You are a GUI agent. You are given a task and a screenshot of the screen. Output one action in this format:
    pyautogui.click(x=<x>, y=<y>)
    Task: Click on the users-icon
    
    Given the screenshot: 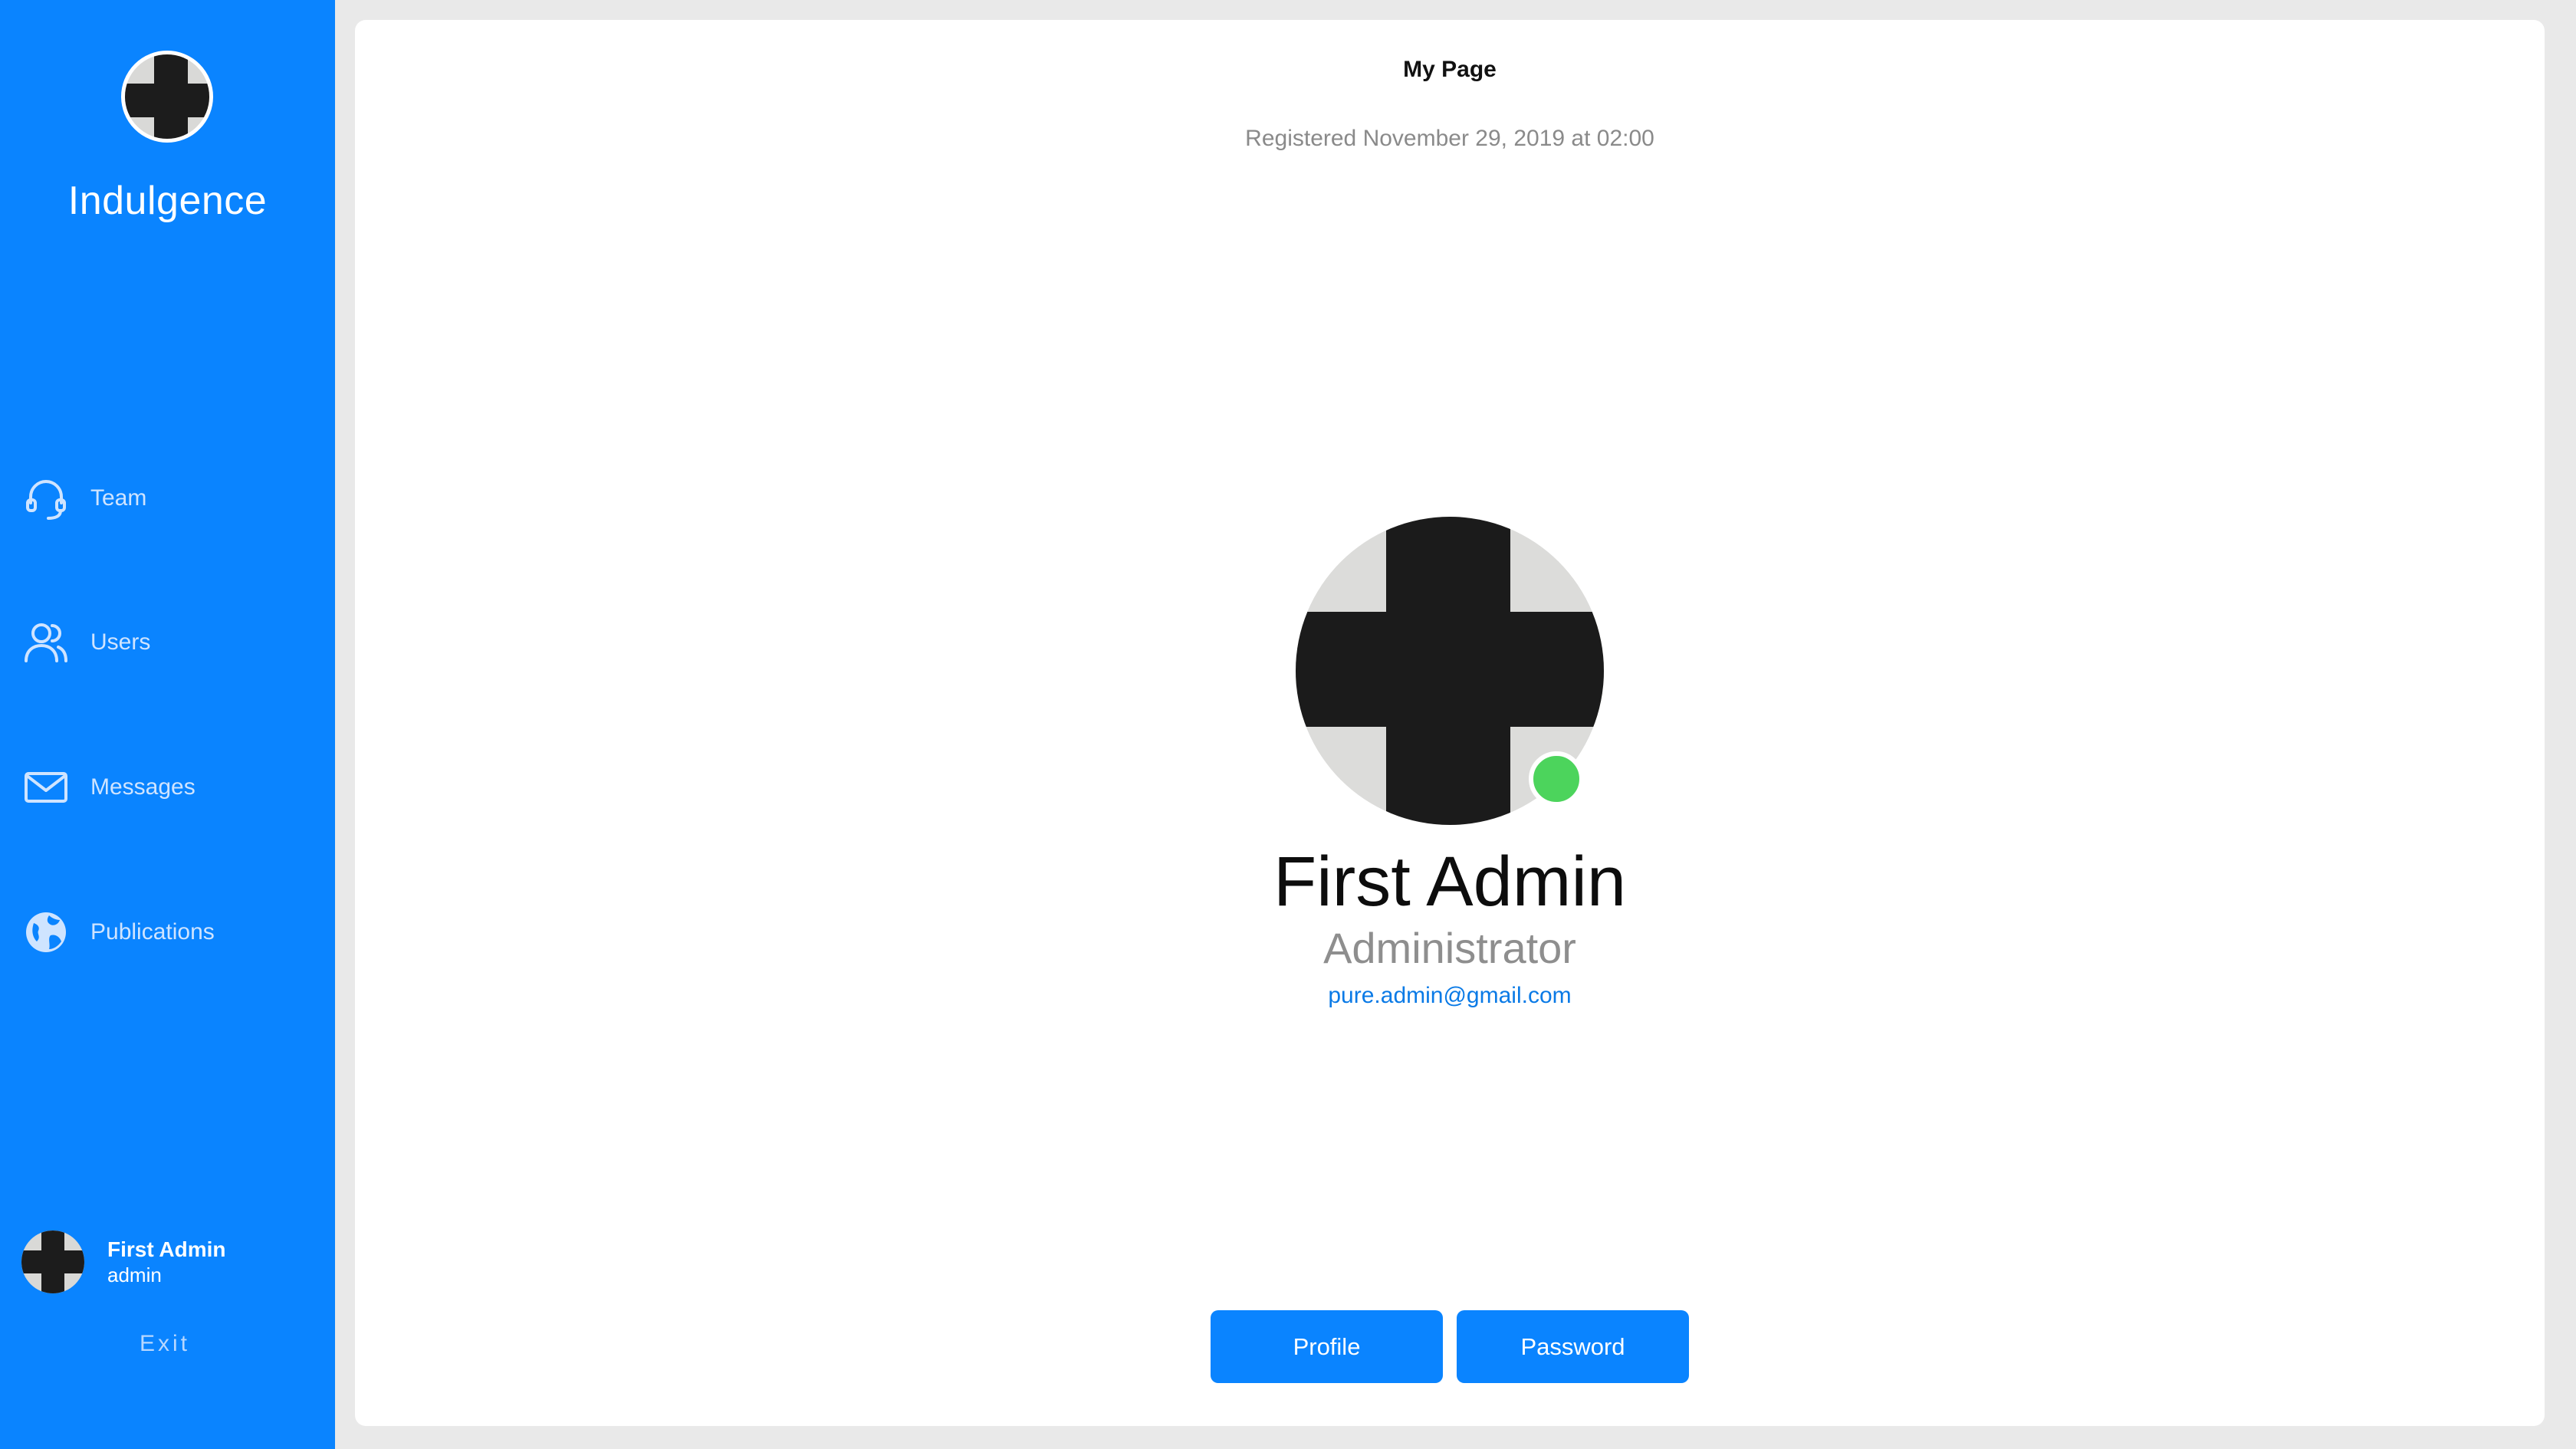 What is the action you would take?
    pyautogui.click(x=46, y=643)
    